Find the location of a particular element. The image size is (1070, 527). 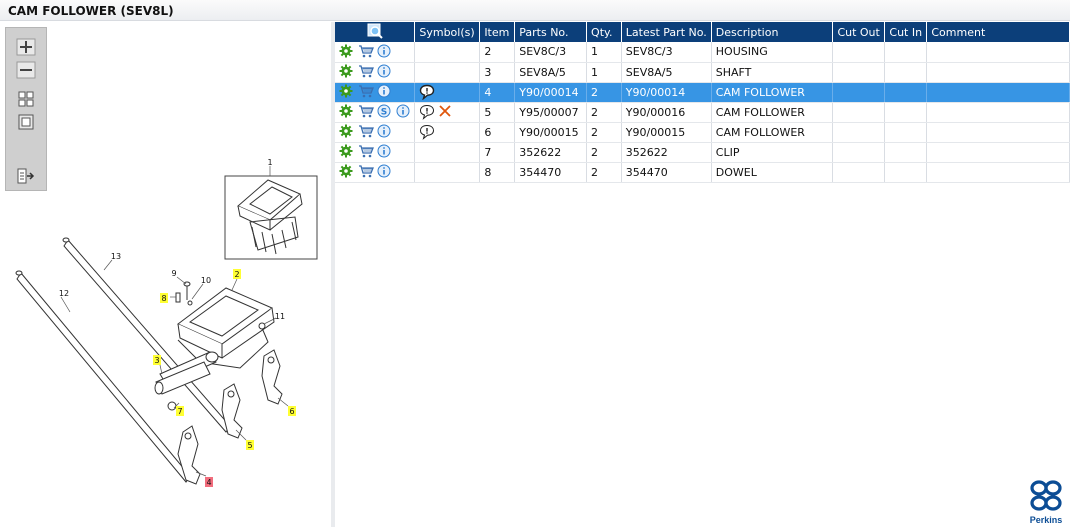

callout-9: 9 is located at coordinates (173, 273).